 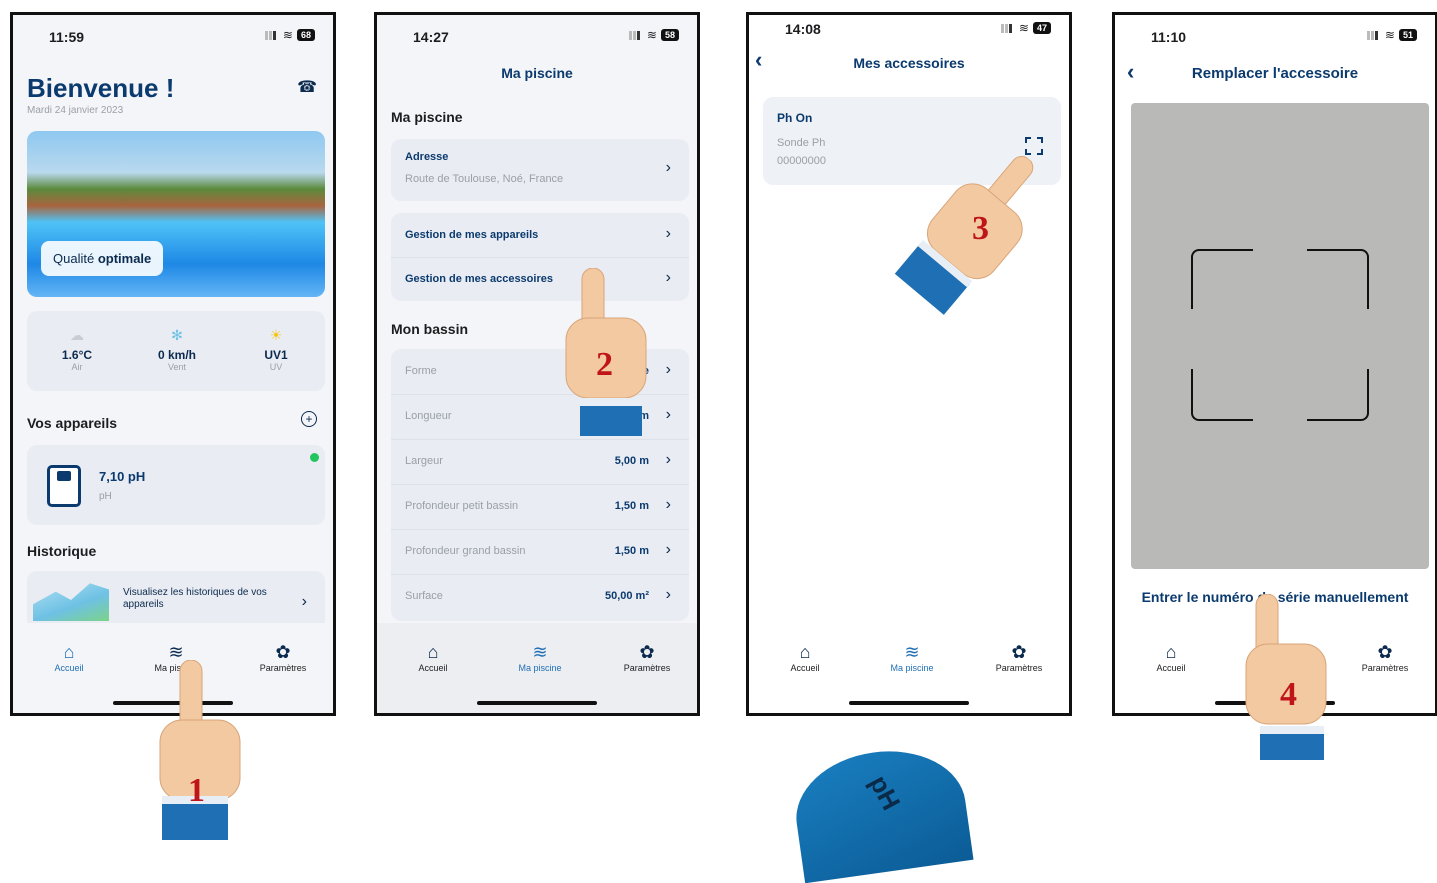 I want to click on devices-title: Vos appareils, so click(x=72, y=423).